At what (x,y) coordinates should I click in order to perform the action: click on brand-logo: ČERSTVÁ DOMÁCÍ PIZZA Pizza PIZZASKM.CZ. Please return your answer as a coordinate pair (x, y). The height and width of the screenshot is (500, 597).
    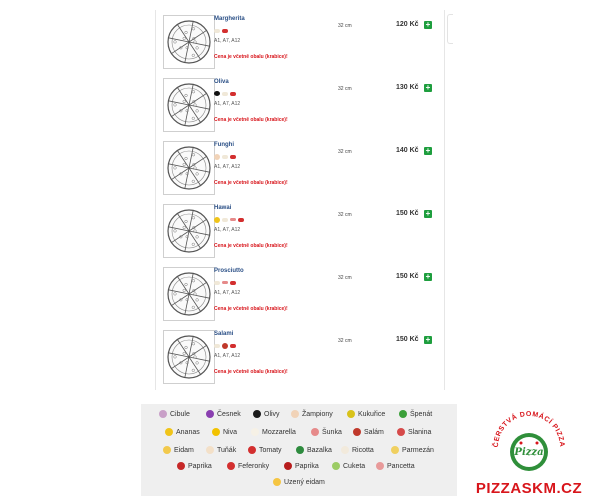
    Looking at the image, I should click on (529, 452).